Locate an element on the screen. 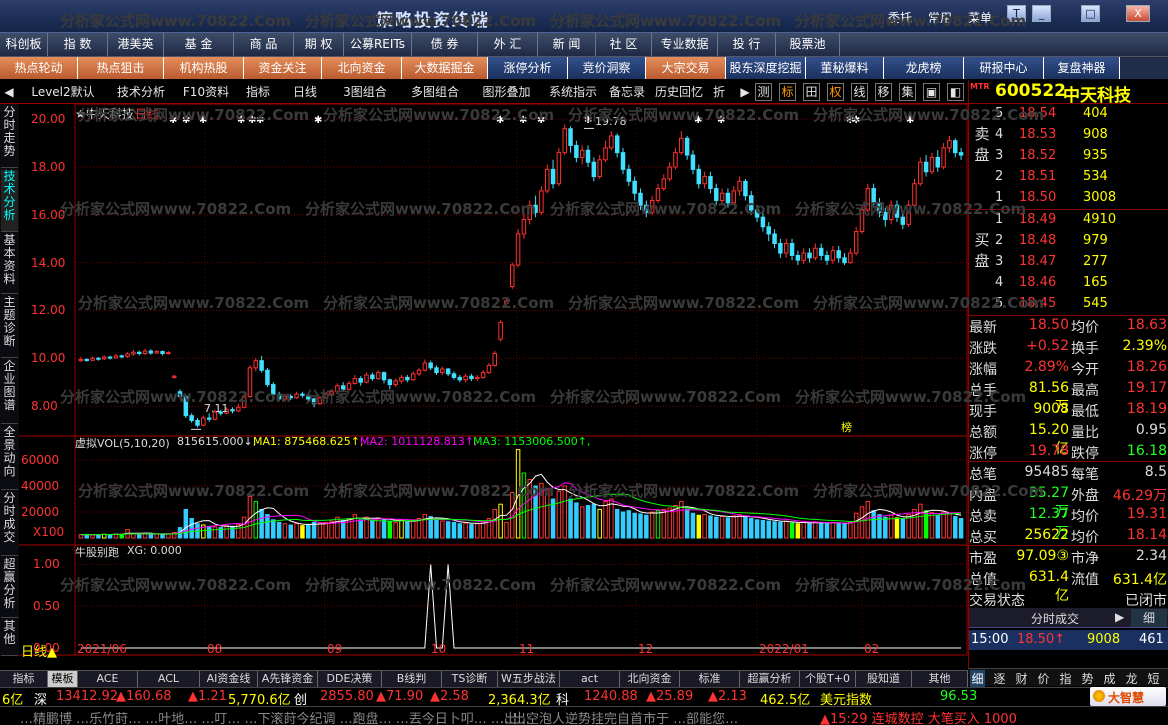  side-tab-8: 短 is located at coordinates (1153, 678).